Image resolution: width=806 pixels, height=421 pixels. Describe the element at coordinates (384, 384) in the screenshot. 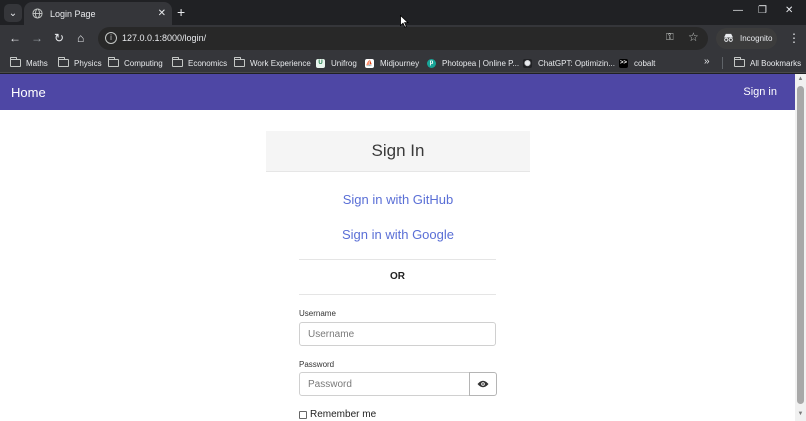

I see `password-input` at that location.